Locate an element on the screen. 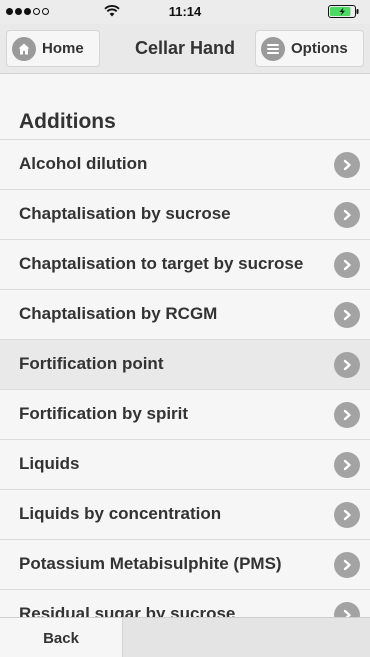 The width and height of the screenshot is (370, 657). back-button: Back is located at coordinates (61, 637).